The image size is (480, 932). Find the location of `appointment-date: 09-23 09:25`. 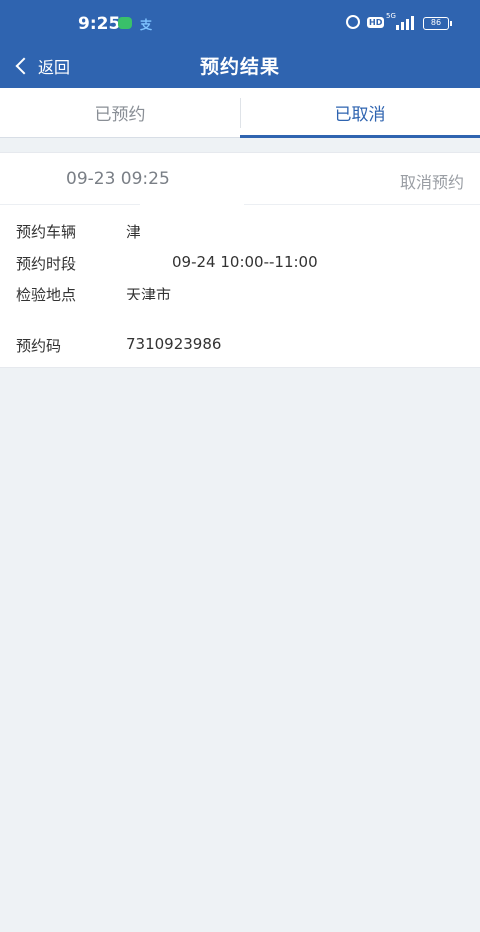

appointment-date: 09-23 09:25 is located at coordinates (118, 179).